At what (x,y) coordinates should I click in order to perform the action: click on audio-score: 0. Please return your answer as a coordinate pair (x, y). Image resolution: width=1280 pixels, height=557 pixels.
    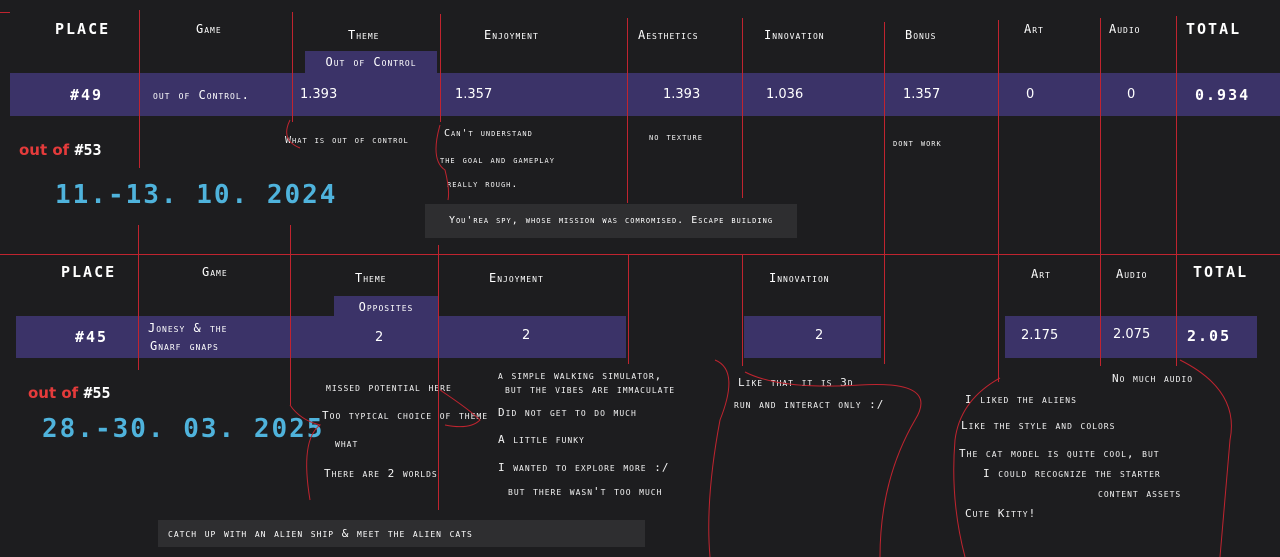
    Looking at the image, I should click on (1131, 94).